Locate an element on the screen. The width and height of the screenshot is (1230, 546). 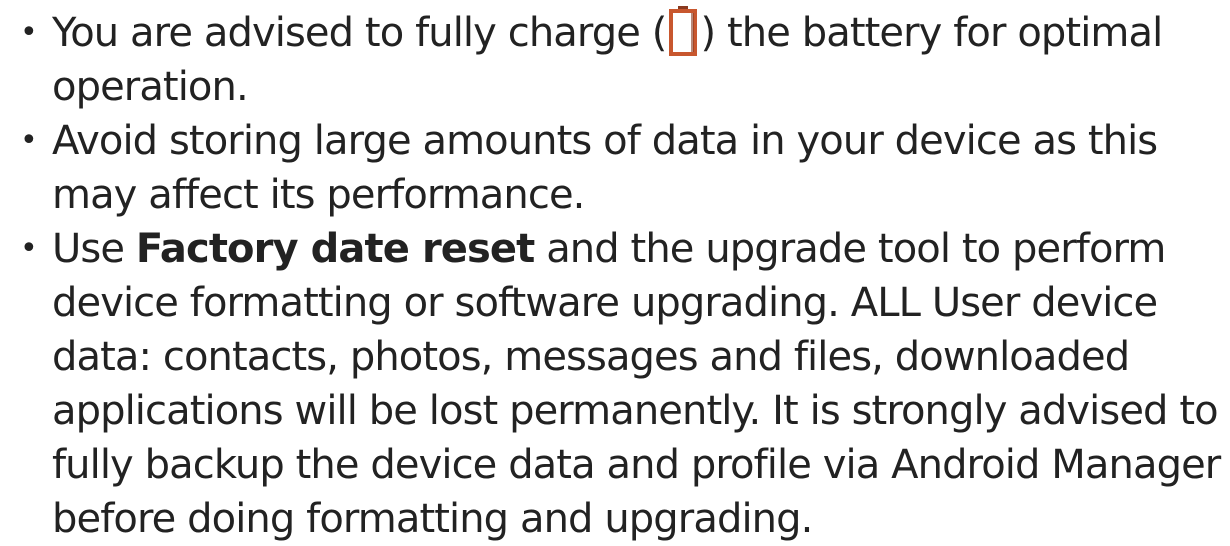
tip-text-before: Use is located at coordinates (94, 249).